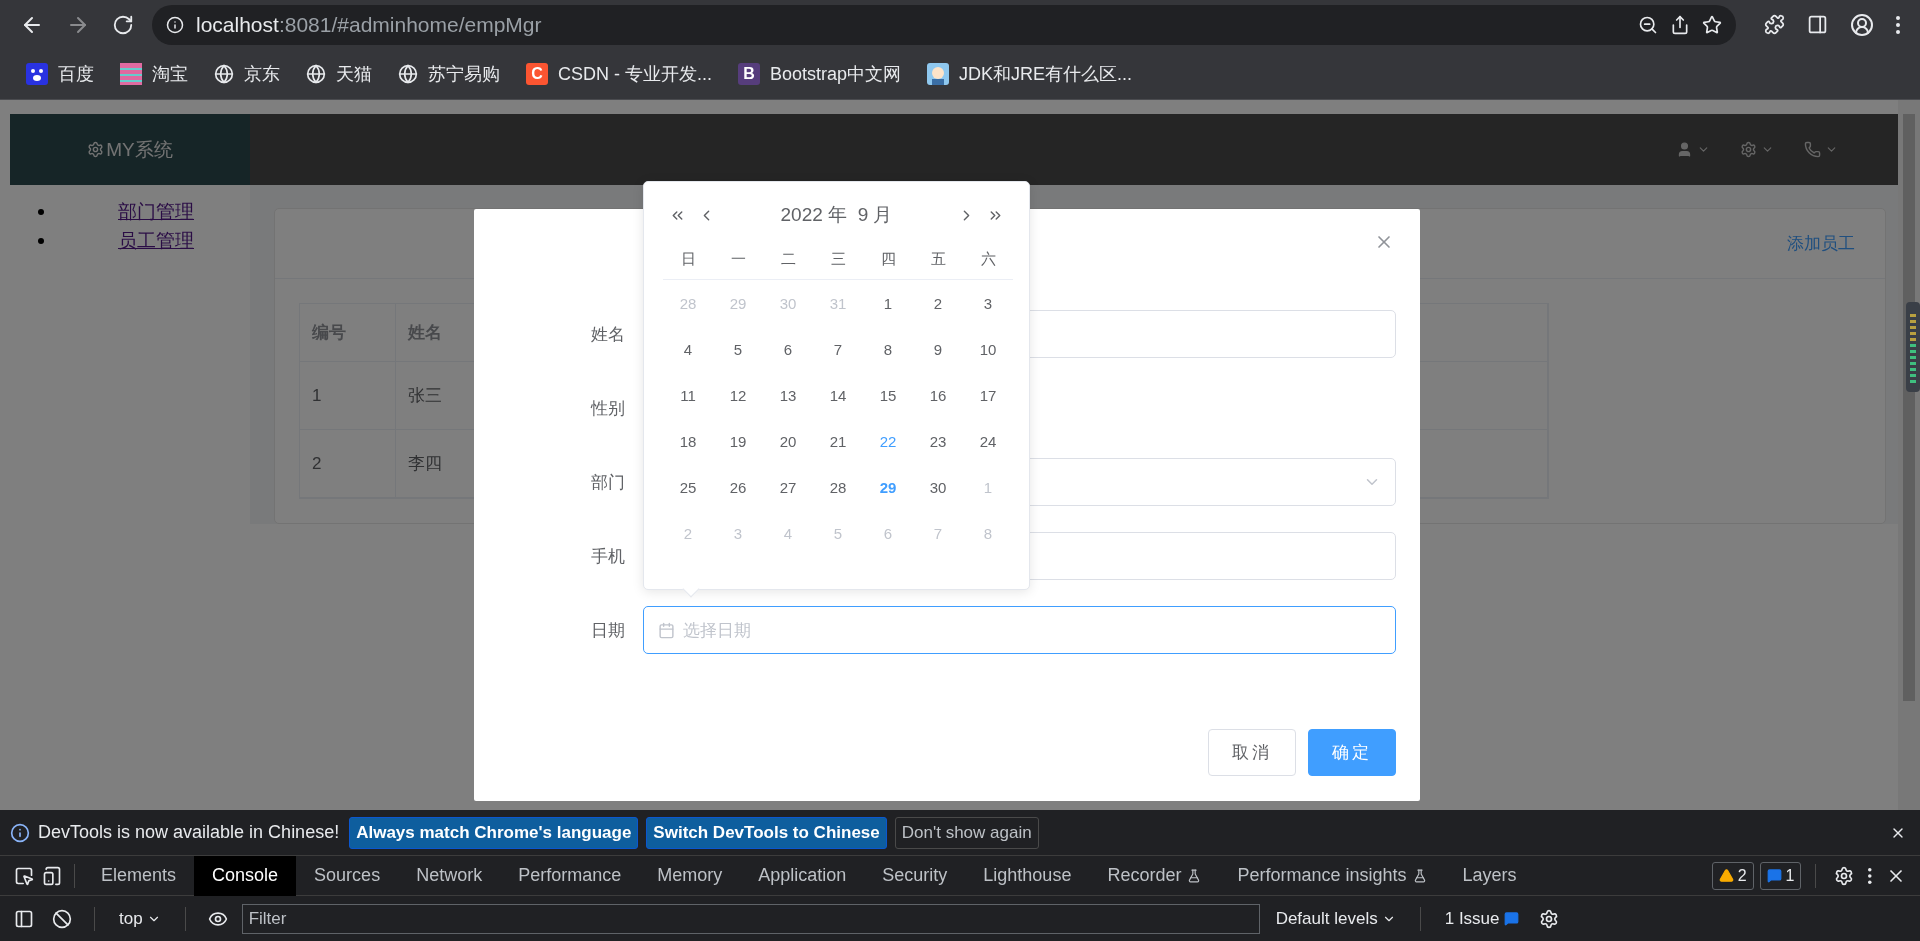 The width and height of the screenshot is (1920, 941). I want to click on form-label: 手机, so click(608, 556).